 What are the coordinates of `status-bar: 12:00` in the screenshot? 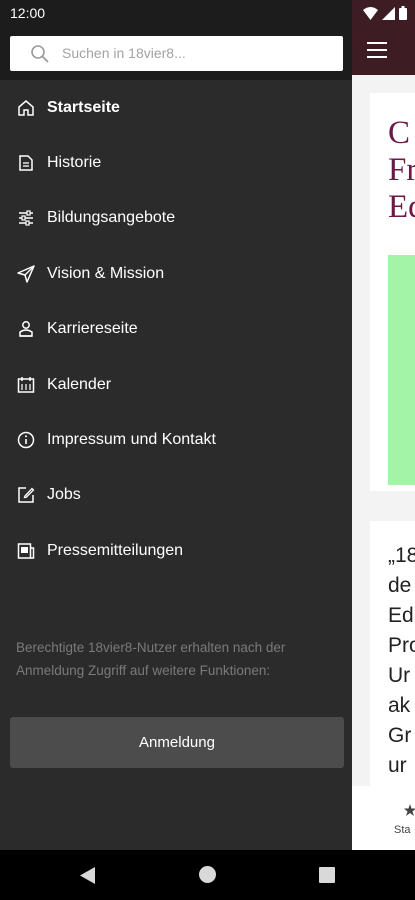 It's located at (207, 14).